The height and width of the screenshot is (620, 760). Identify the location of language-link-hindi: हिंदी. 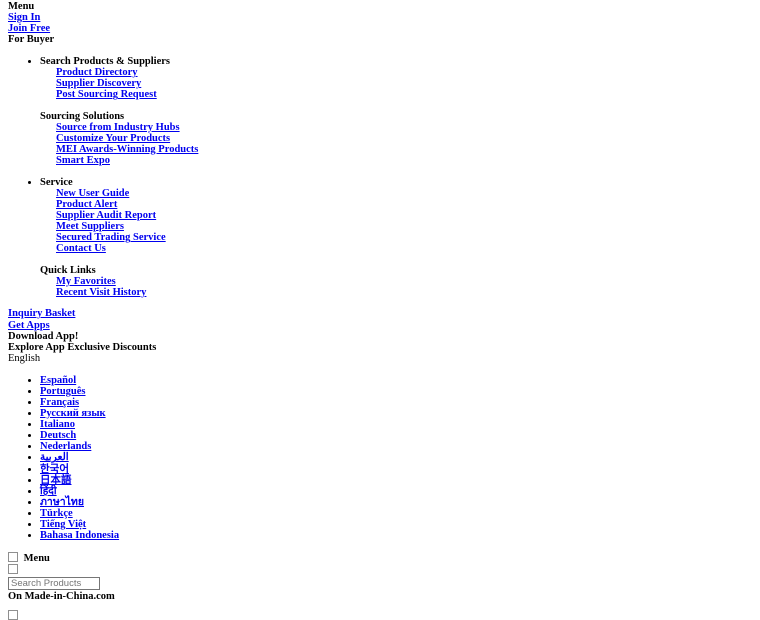
(400, 491).